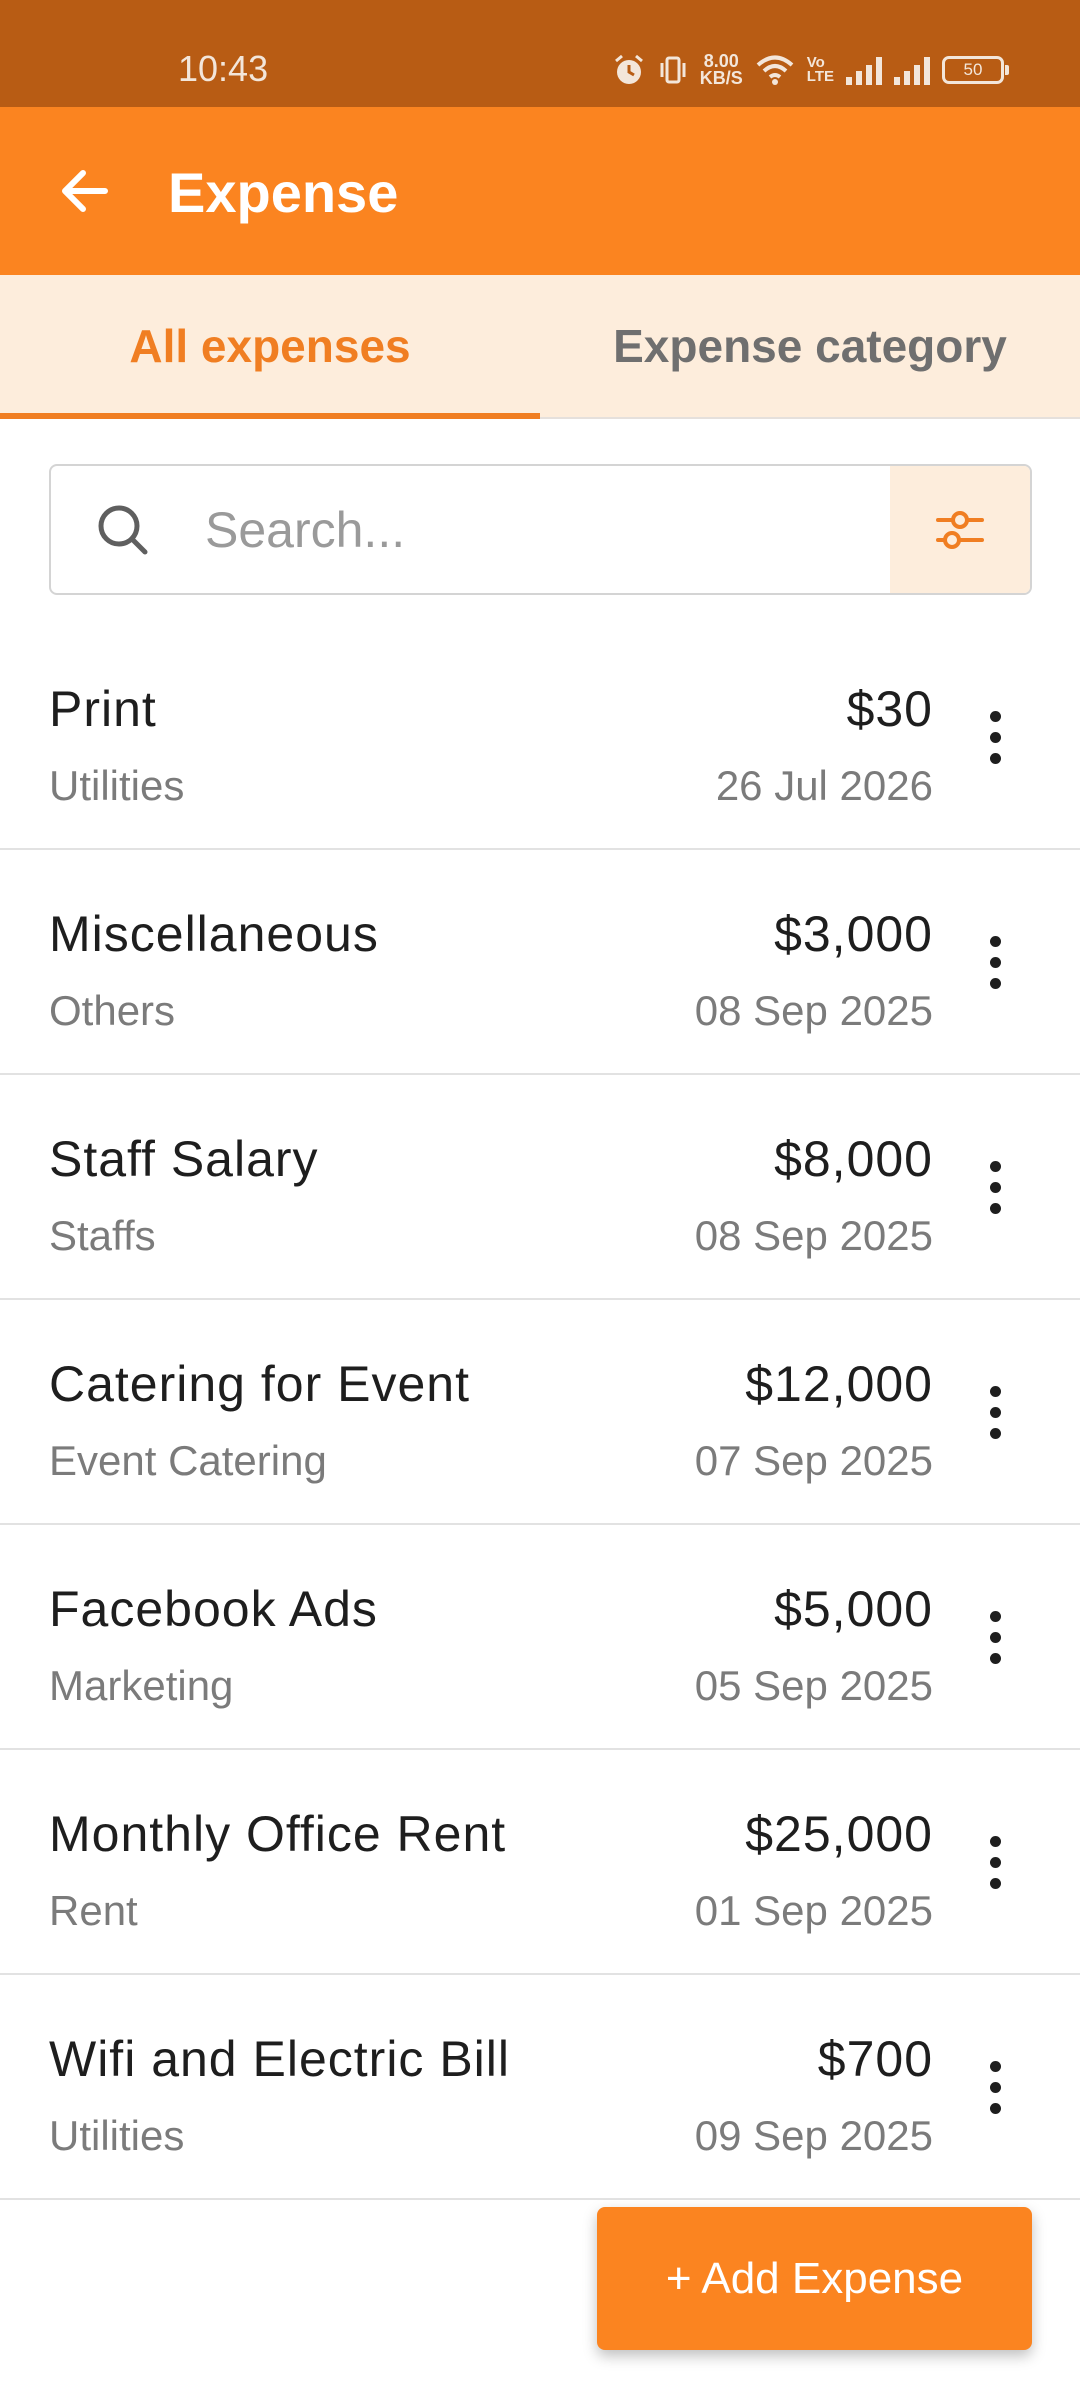  Describe the element at coordinates (889, 709) in the screenshot. I see `expense-amount: $30` at that location.